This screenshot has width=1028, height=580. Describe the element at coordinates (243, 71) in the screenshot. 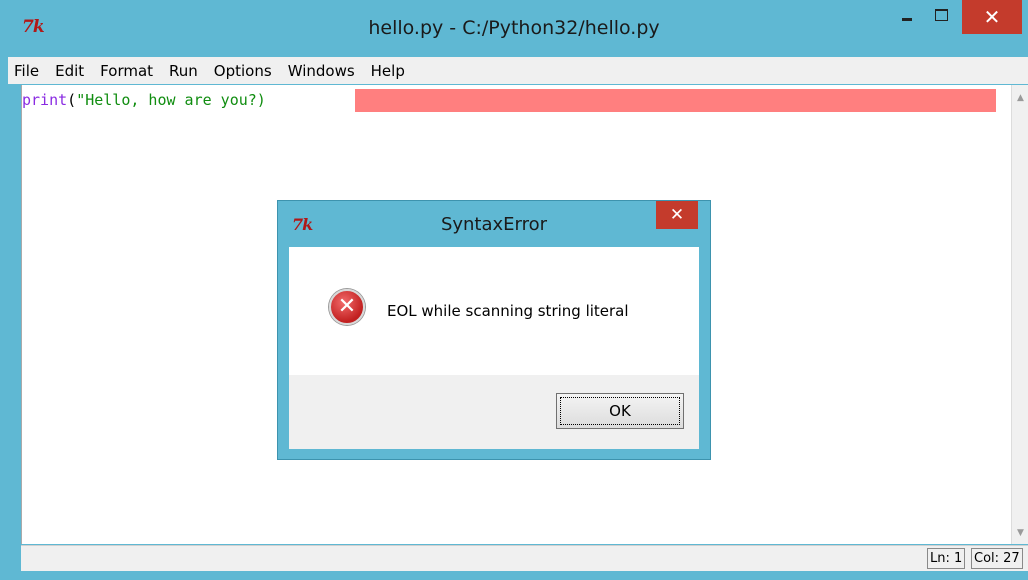

I see `menu-options: Options` at that location.